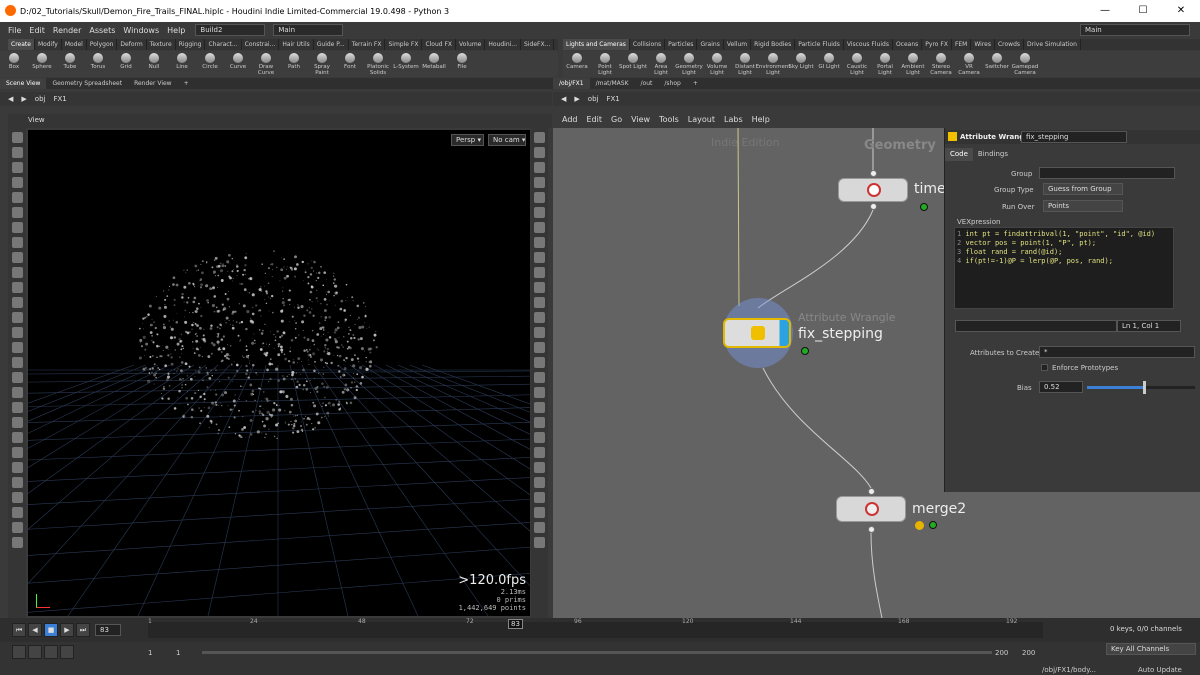  Describe the element at coordinates (48, 44) in the screenshot. I see `shelf-tab: Modify` at that location.